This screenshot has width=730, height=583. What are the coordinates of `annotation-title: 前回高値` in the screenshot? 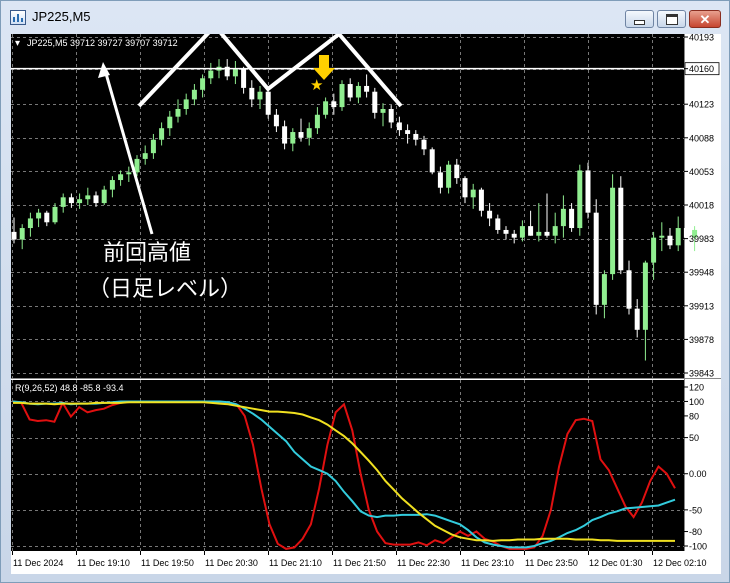 It's located at (147, 252).